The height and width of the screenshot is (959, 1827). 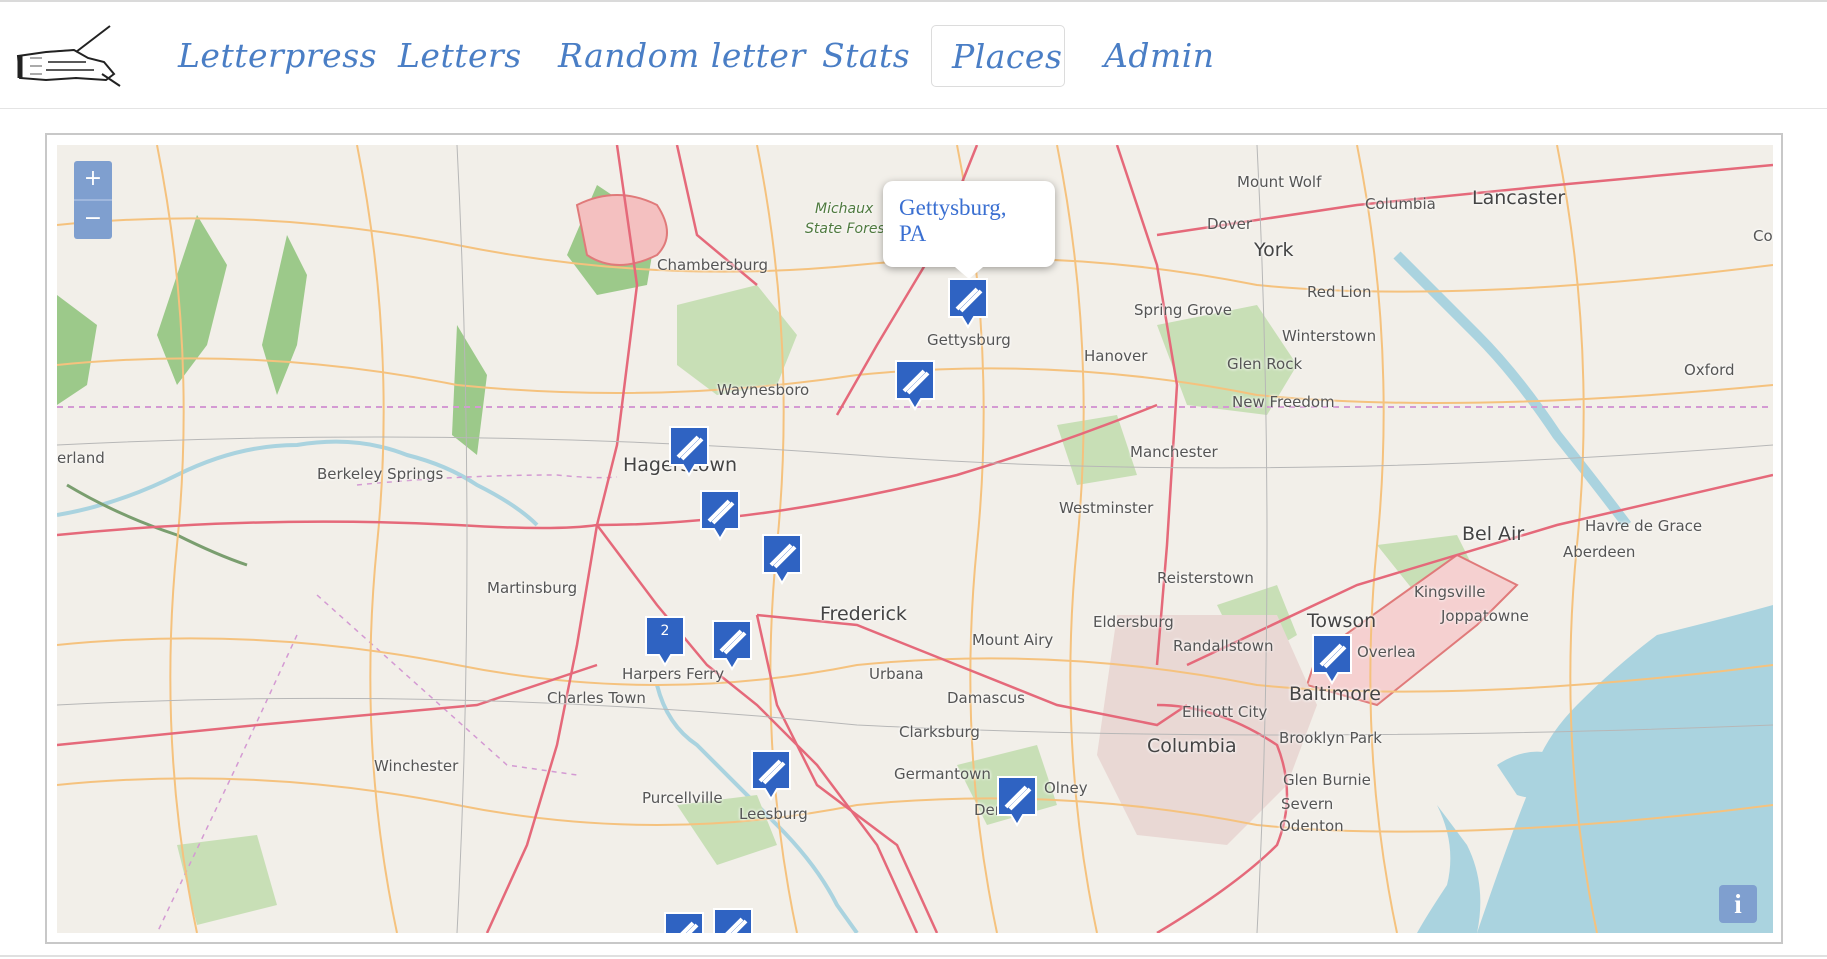 What do you see at coordinates (673, 674) in the screenshot?
I see `place-label: Harpers Ferry` at bounding box center [673, 674].